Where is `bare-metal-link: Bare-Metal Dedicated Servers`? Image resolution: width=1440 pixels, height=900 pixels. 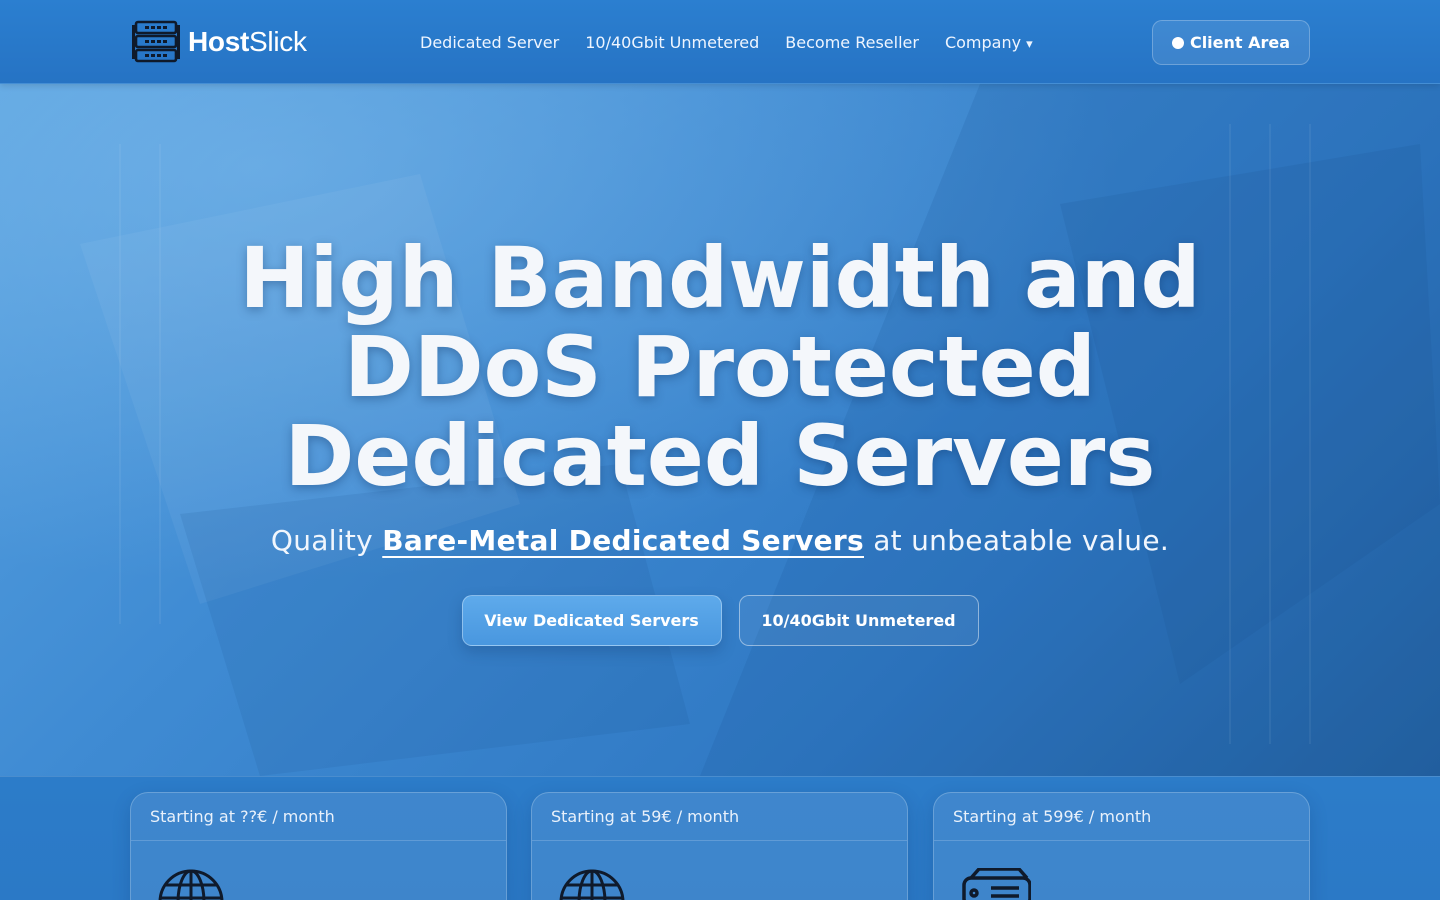
bare-metal-link: Bare-Metal Dedicated Servers is located at coordinates (623, 540).